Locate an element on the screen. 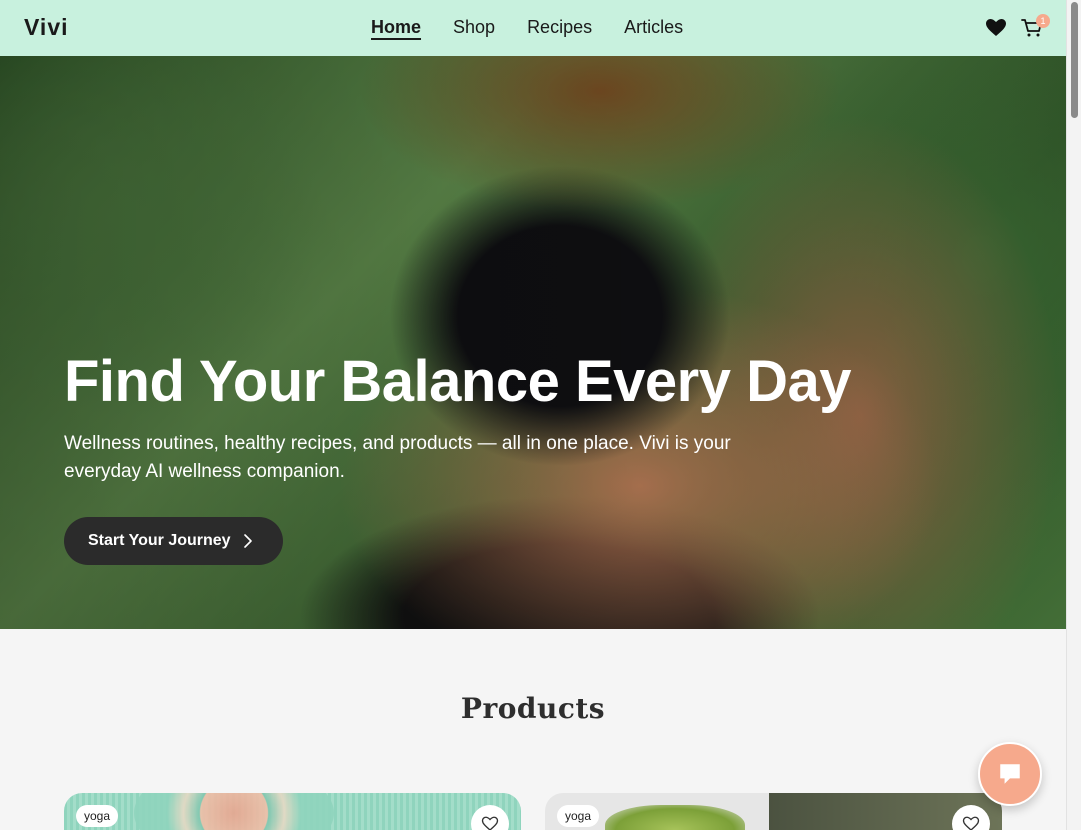 This screenshot has height=830, width=1081. chat-button is located at coordinates (1010, 774).